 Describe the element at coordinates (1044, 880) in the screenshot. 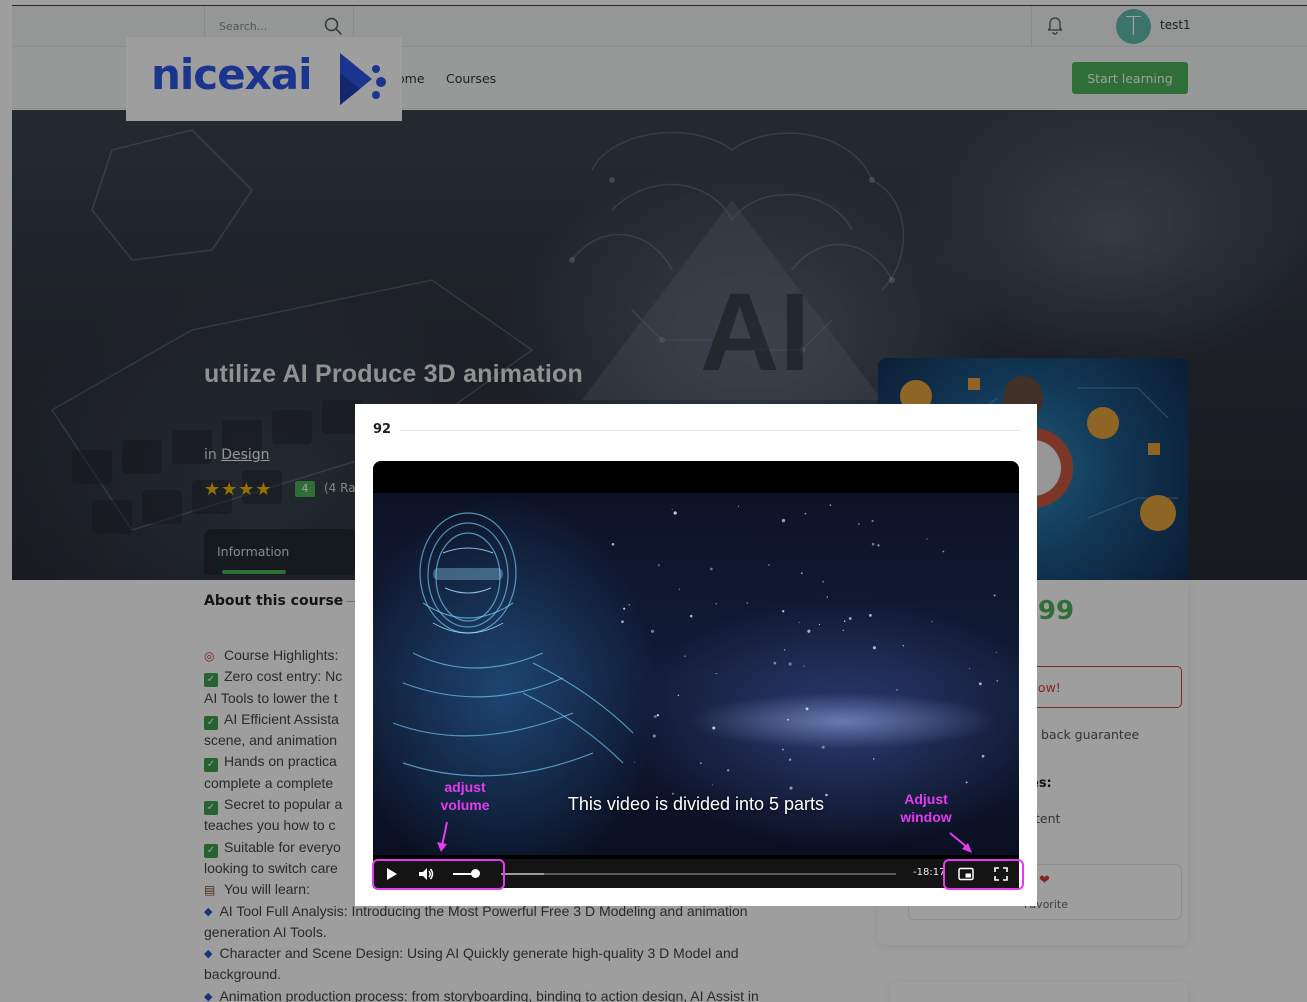

I see `heart-icon: ❤` at that location.